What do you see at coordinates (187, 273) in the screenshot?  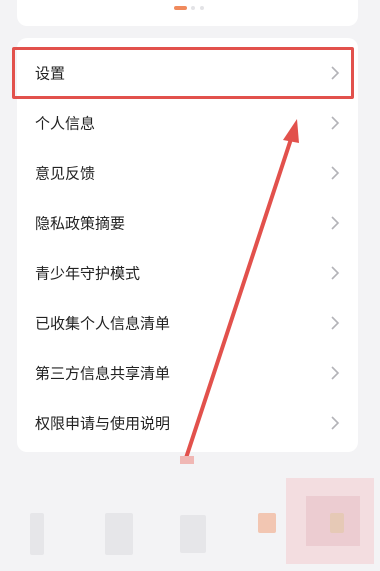 I see `menu-item-teen-mode: 青少年守护模式` at bounding box center [187, 273].